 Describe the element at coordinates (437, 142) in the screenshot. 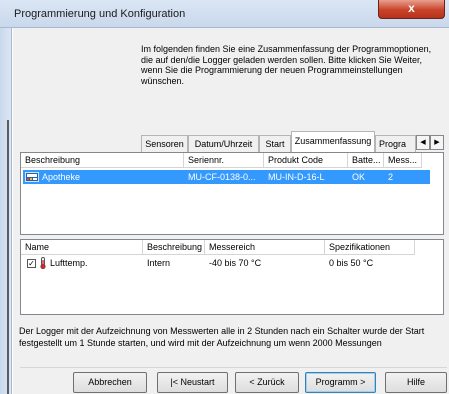

I see `tab-scroll-right-button: ▶` at that location.